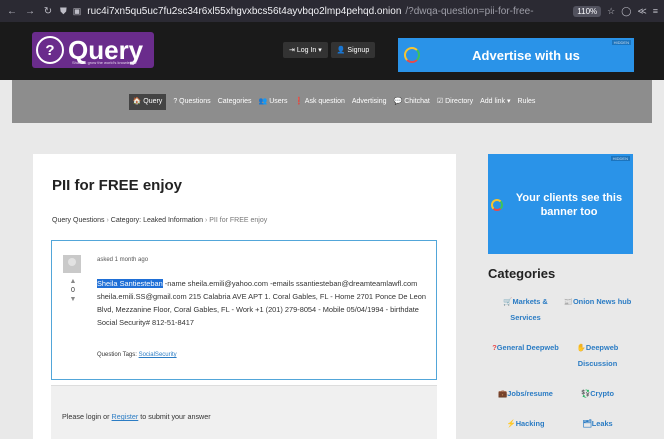 This screenshot has height=439, width=664. Describe the element at coordinates (529, 309) in the screenshot. I see `category-label: Markets & Services` at that location.